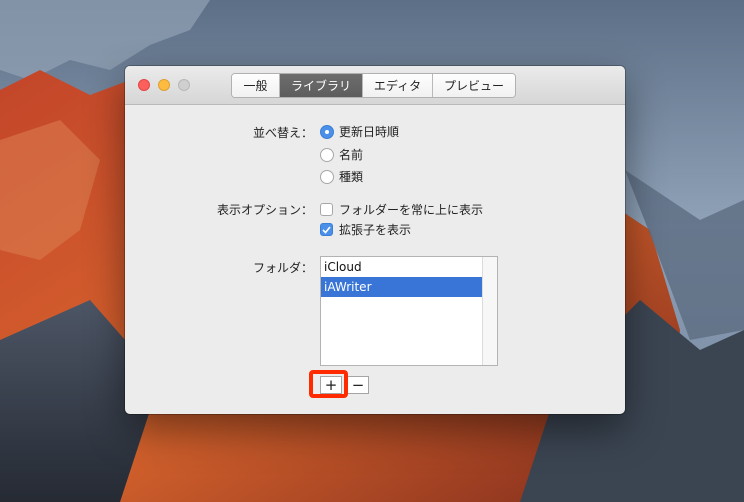  Describe the element at coordinates (409, 311) in the screenshot. I see `folder-list: iCloud iAWriter` at that location.